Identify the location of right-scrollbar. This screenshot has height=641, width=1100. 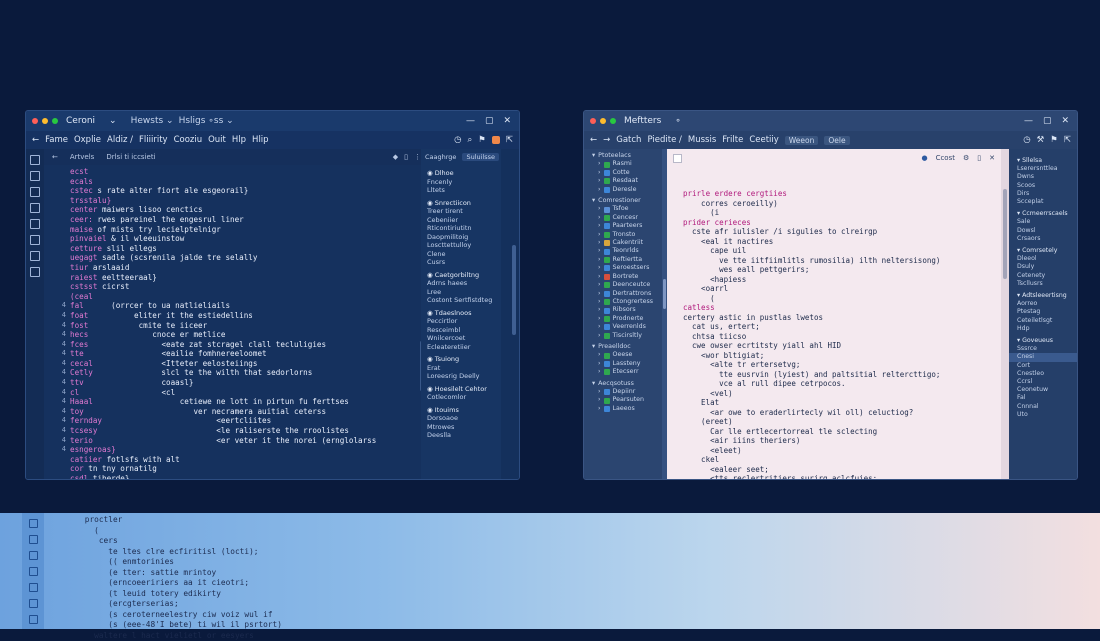
(510, 314).